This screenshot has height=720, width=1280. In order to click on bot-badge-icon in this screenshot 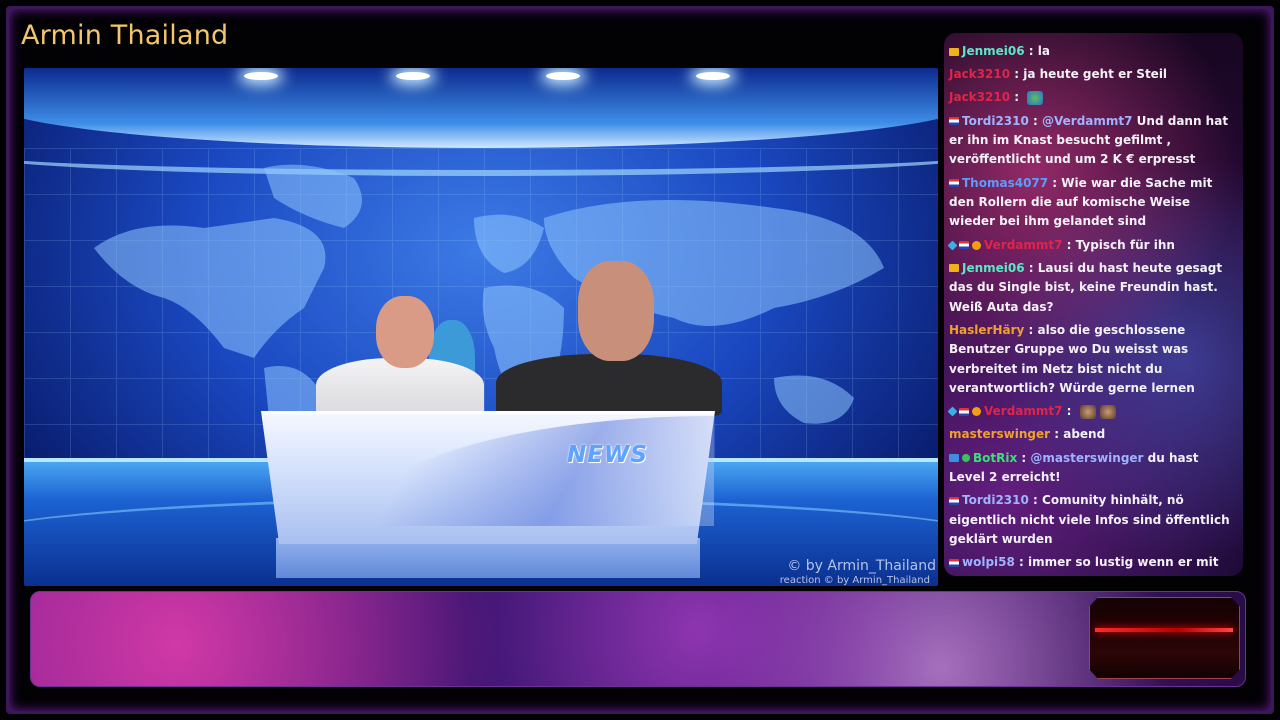, I will do `click(954, 458)`.